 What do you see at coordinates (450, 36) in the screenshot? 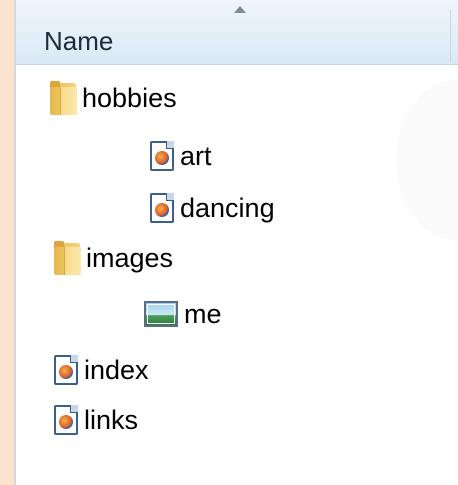
I see `column-divider` at bounding box center [450, 36].